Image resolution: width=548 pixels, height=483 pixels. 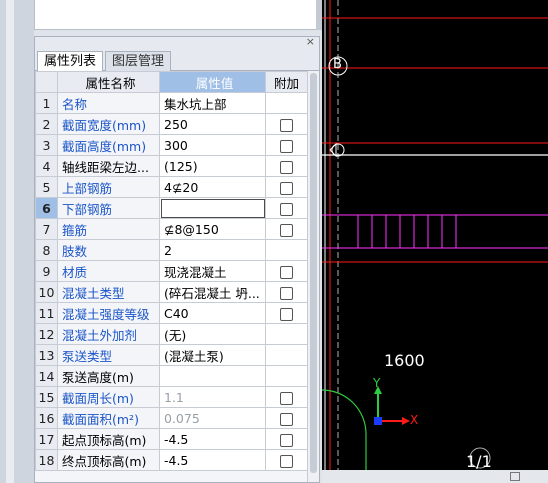 What do you see at coordinates (108, 103) in the screenshot?
I see `property-name: 名称` at bounding box center [108, 103].